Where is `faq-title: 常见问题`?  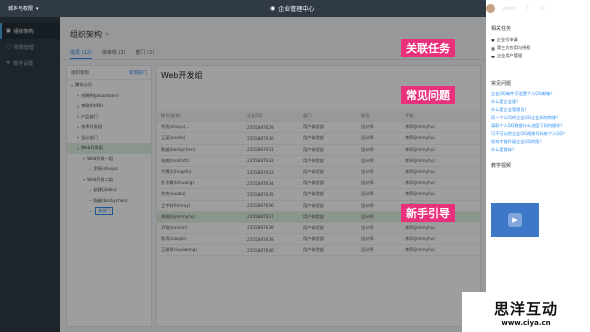
faq-title: 常见问题 is located at coordinates (501, 84).